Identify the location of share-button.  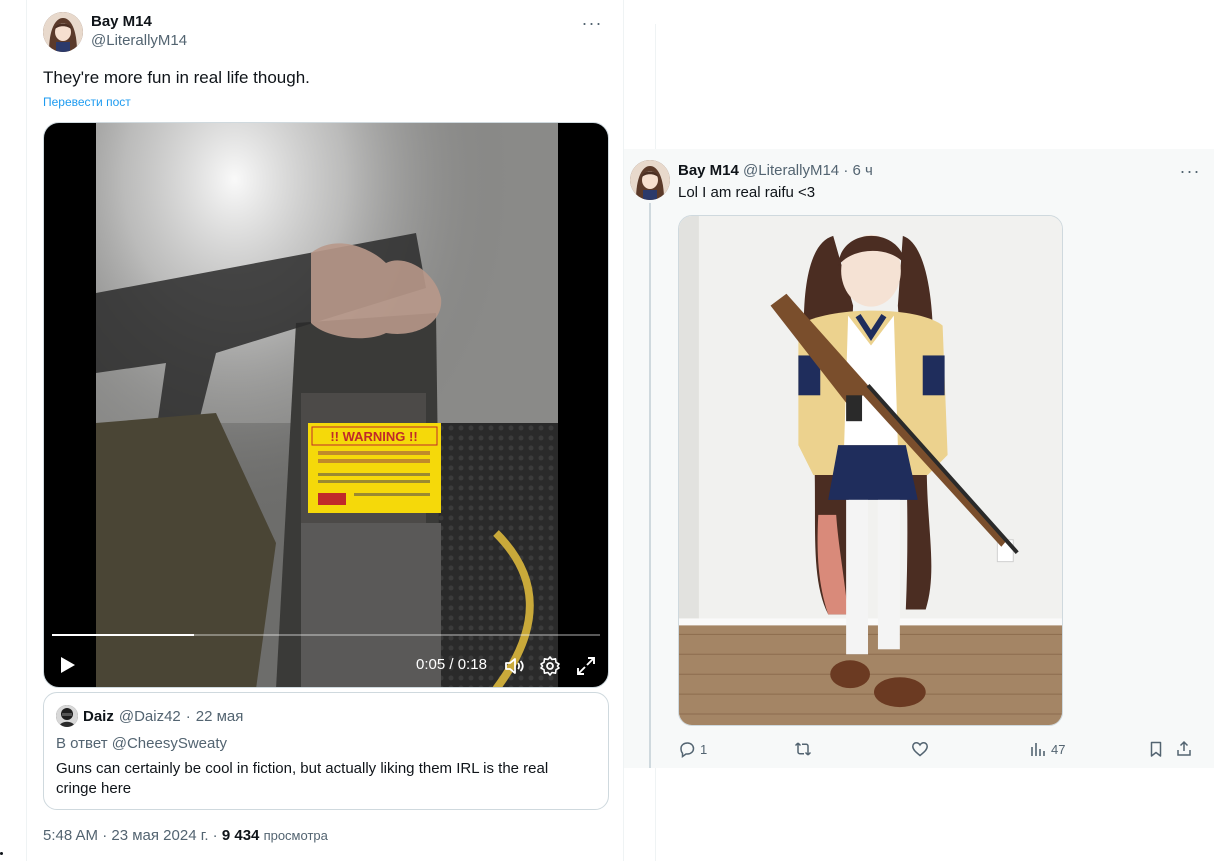
(1184, 749).